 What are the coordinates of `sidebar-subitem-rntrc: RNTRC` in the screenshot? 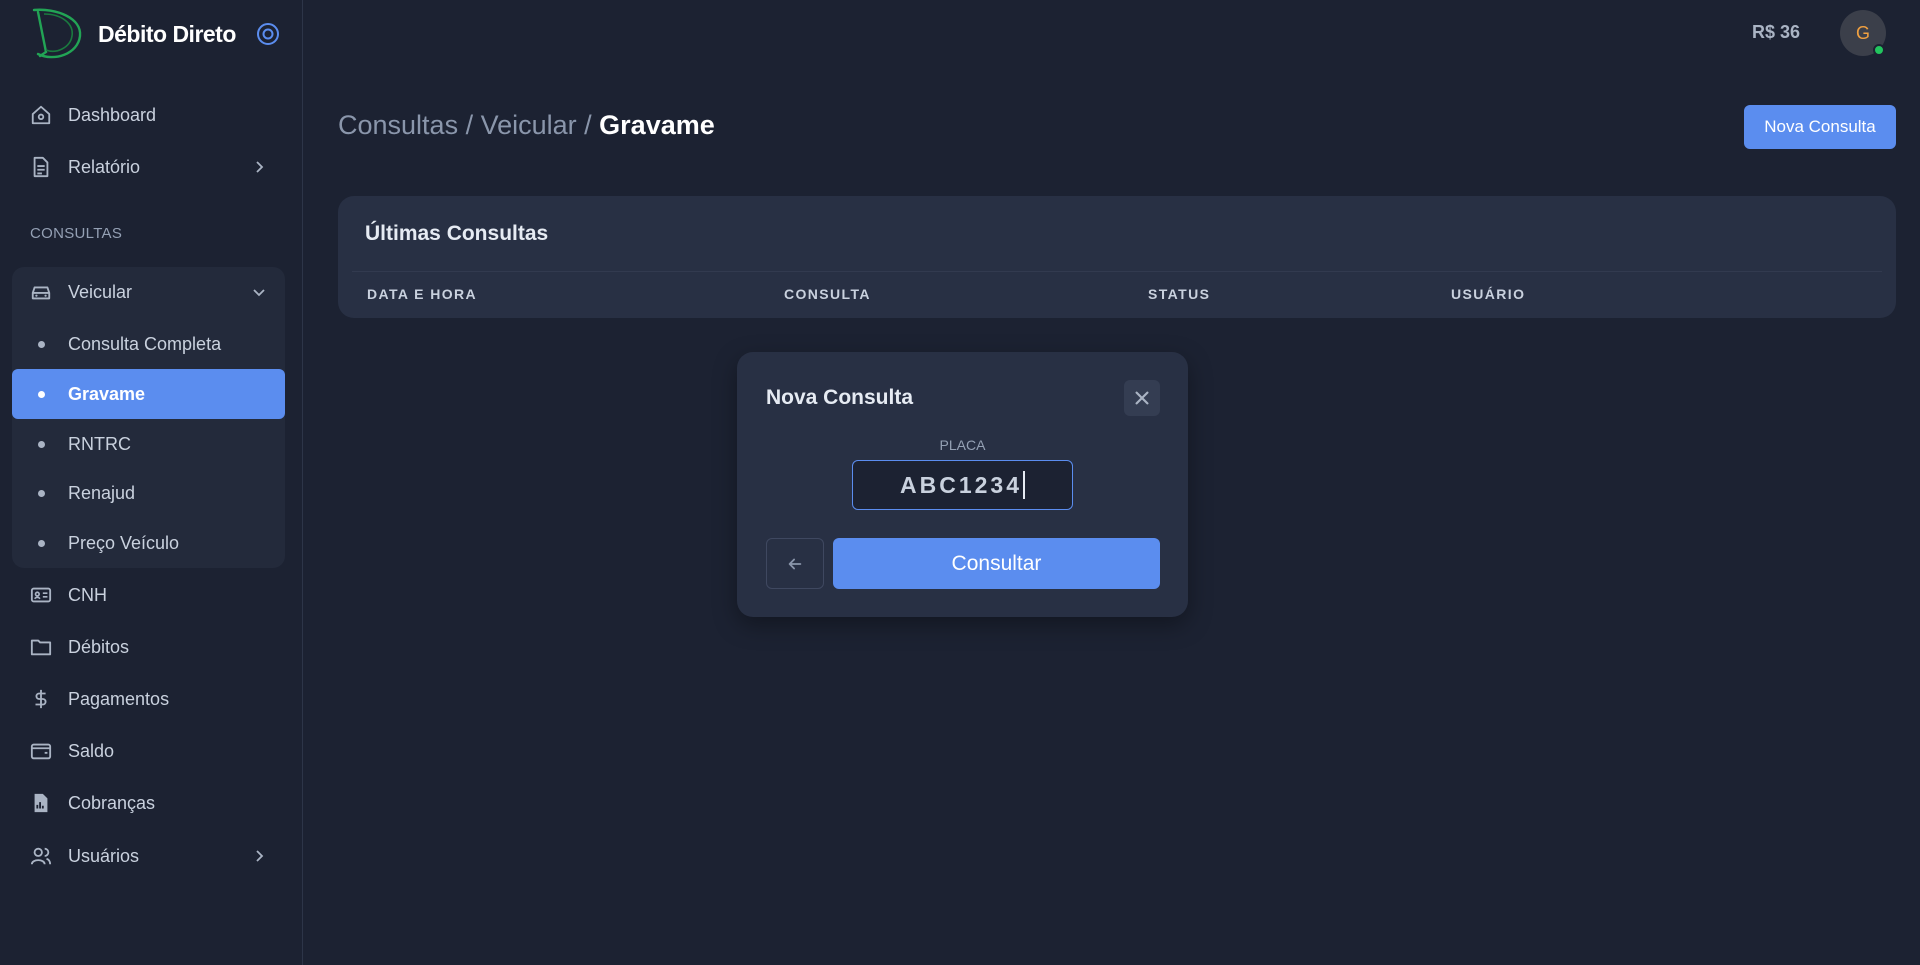 It's located at (148, 444).